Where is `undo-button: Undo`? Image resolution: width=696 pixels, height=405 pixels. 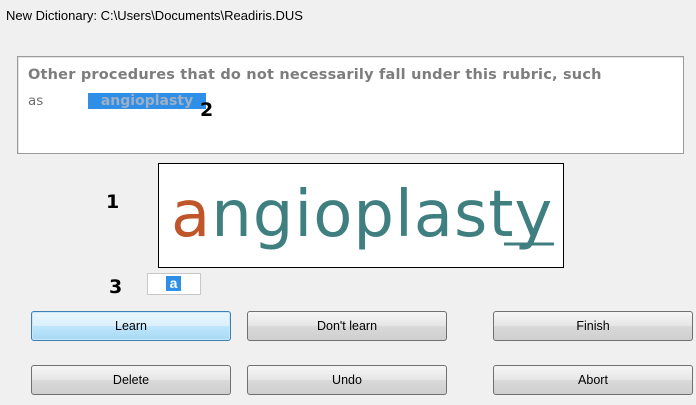 undo-button: Undo is located at coordinates (347, 380).